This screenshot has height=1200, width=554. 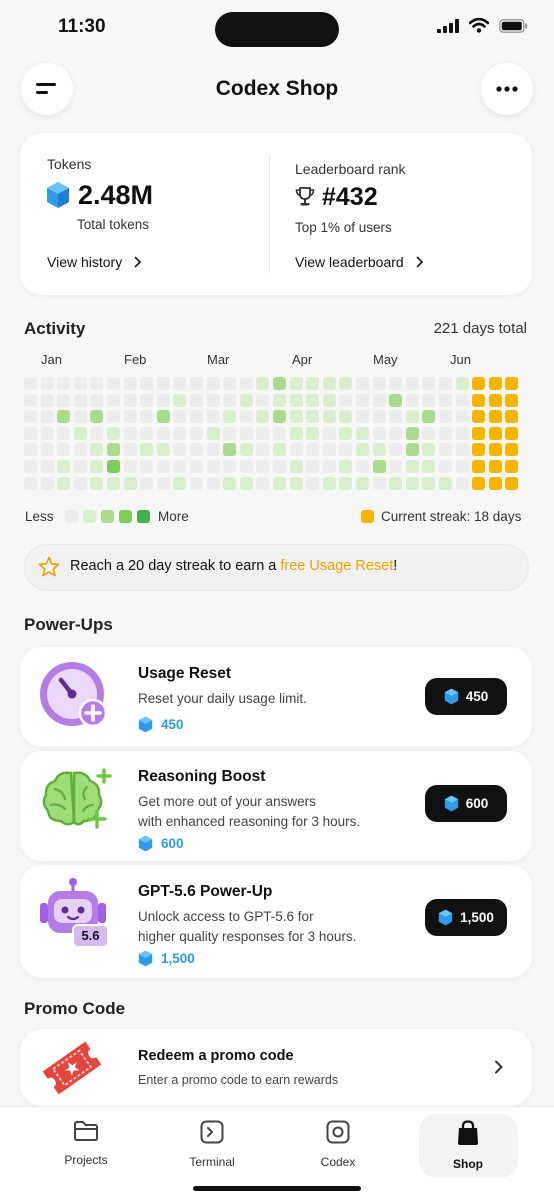 What do you see at coordinates (172, 724) in the screenshot?
I see `powerup-price-value: 450` at bounding box center [172, 724].